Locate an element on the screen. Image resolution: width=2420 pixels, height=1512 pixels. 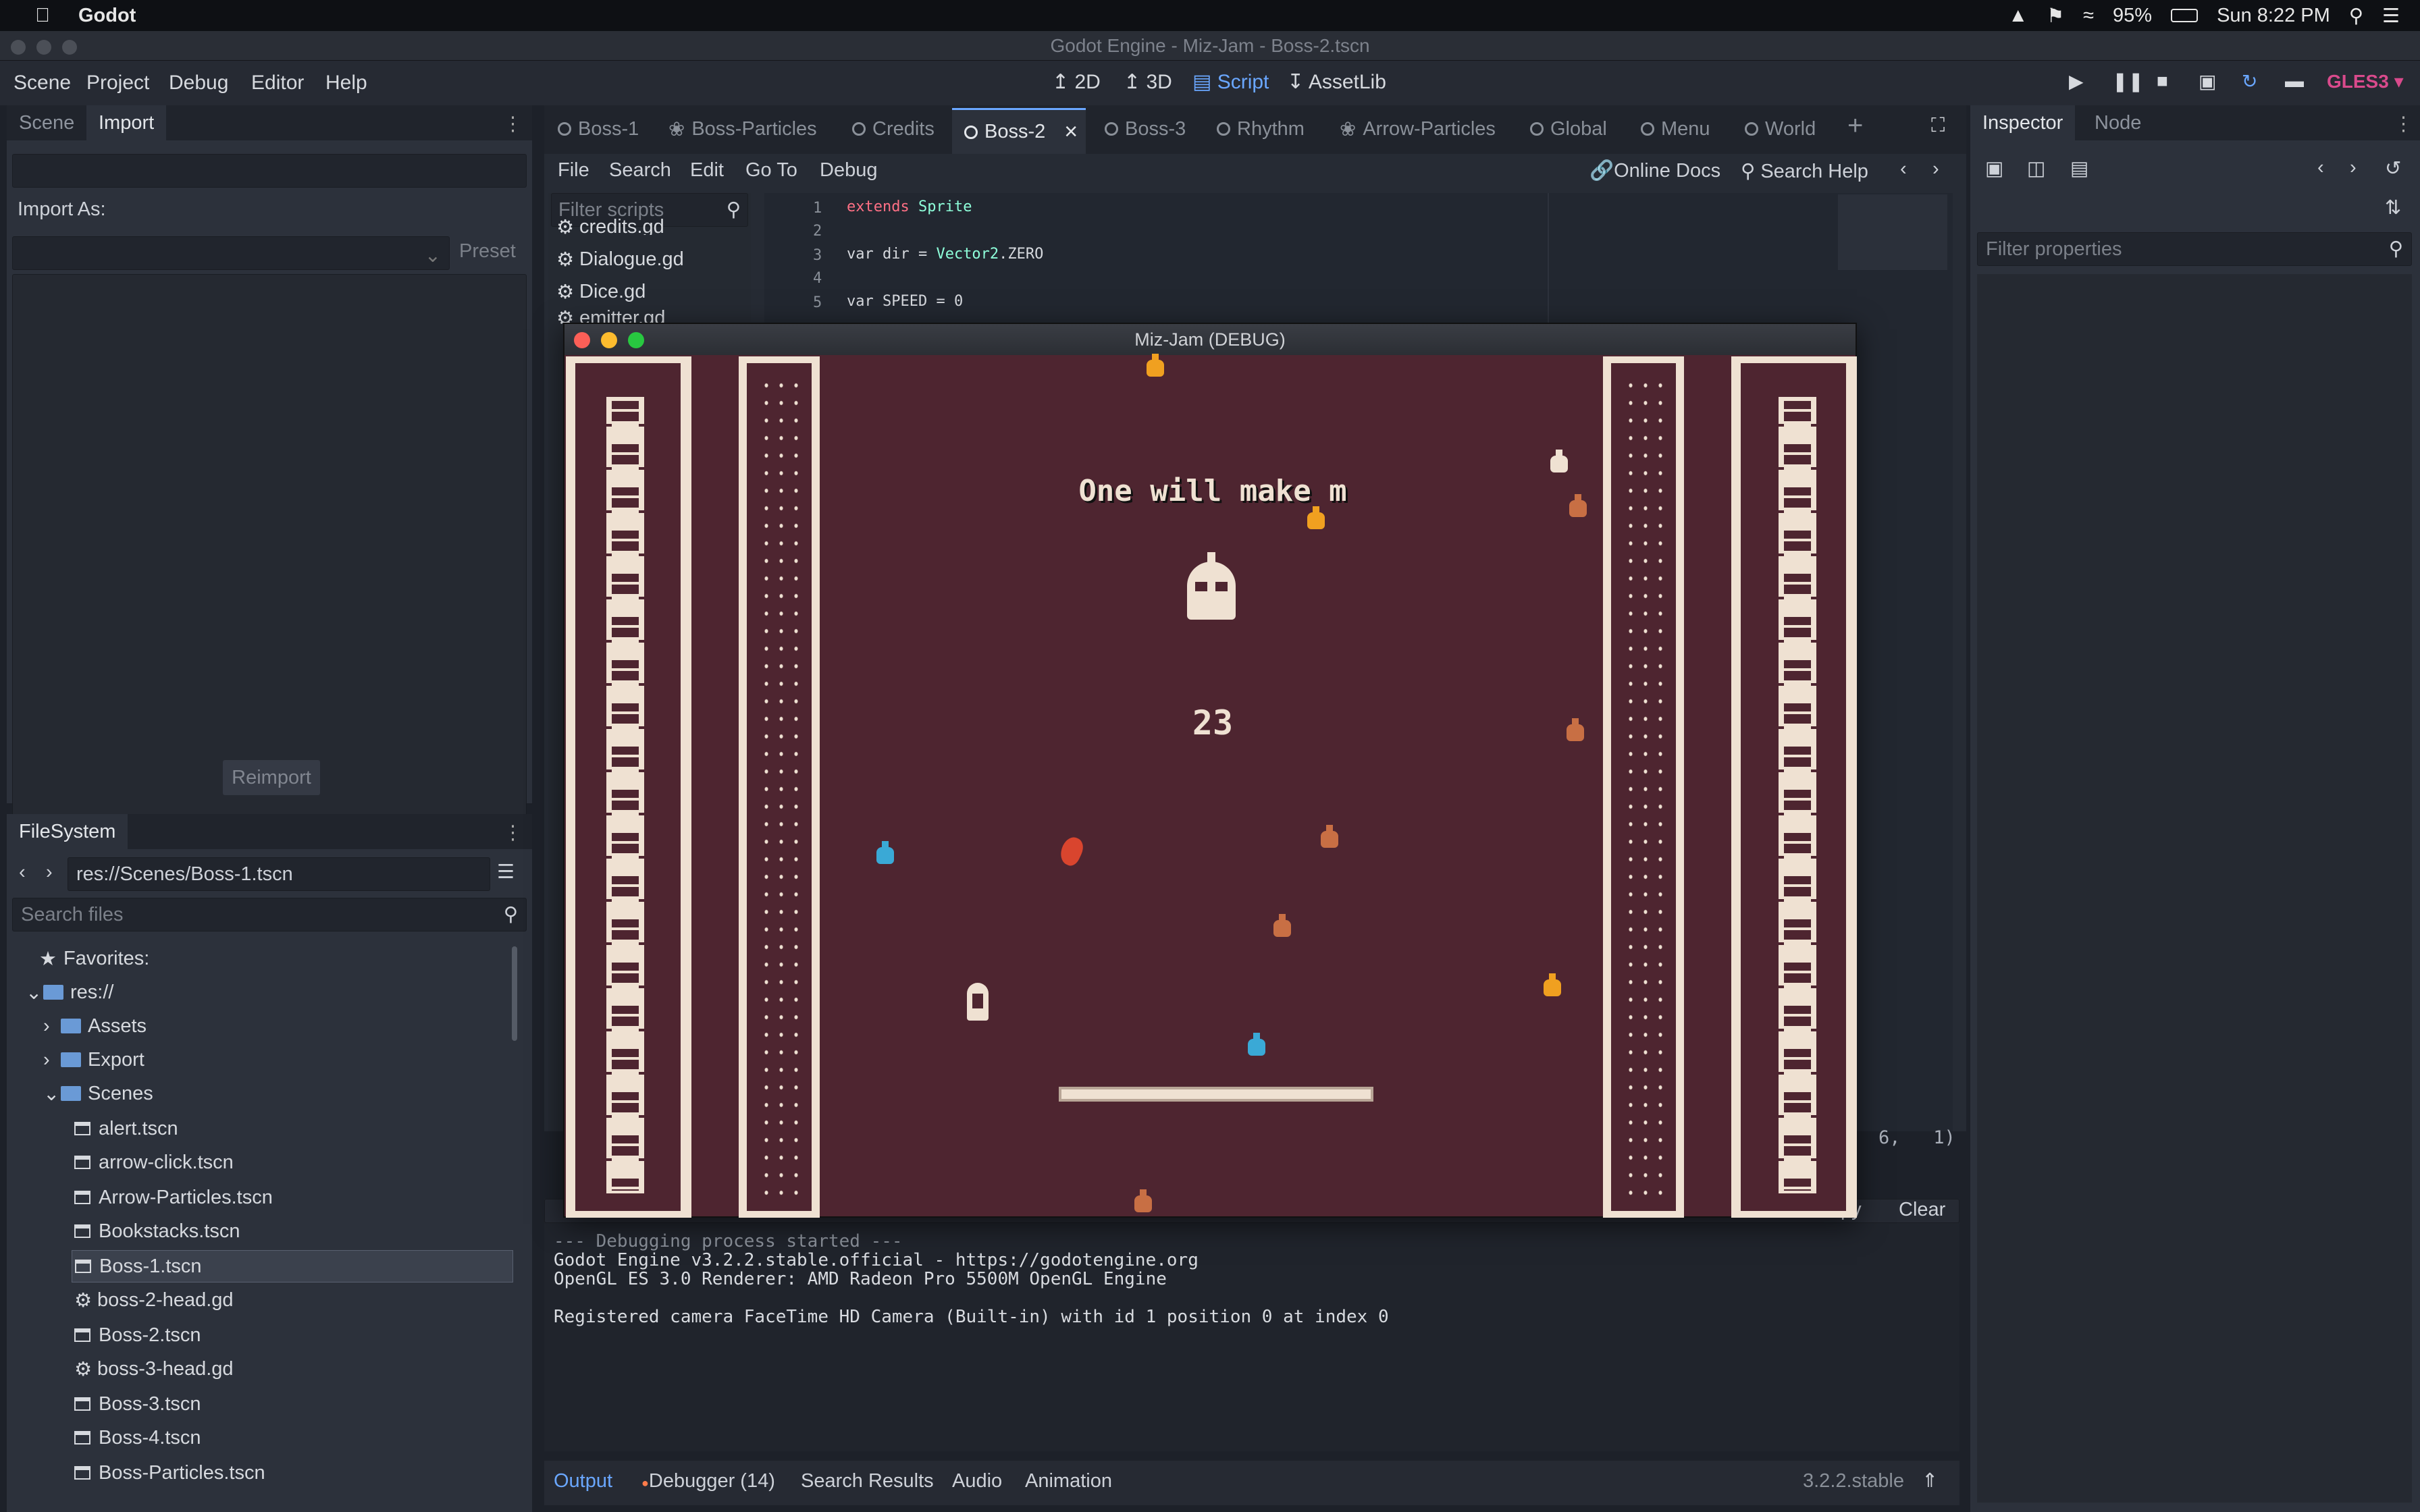
tab-search-results: Search Results is located at coordinates (867, 1481).